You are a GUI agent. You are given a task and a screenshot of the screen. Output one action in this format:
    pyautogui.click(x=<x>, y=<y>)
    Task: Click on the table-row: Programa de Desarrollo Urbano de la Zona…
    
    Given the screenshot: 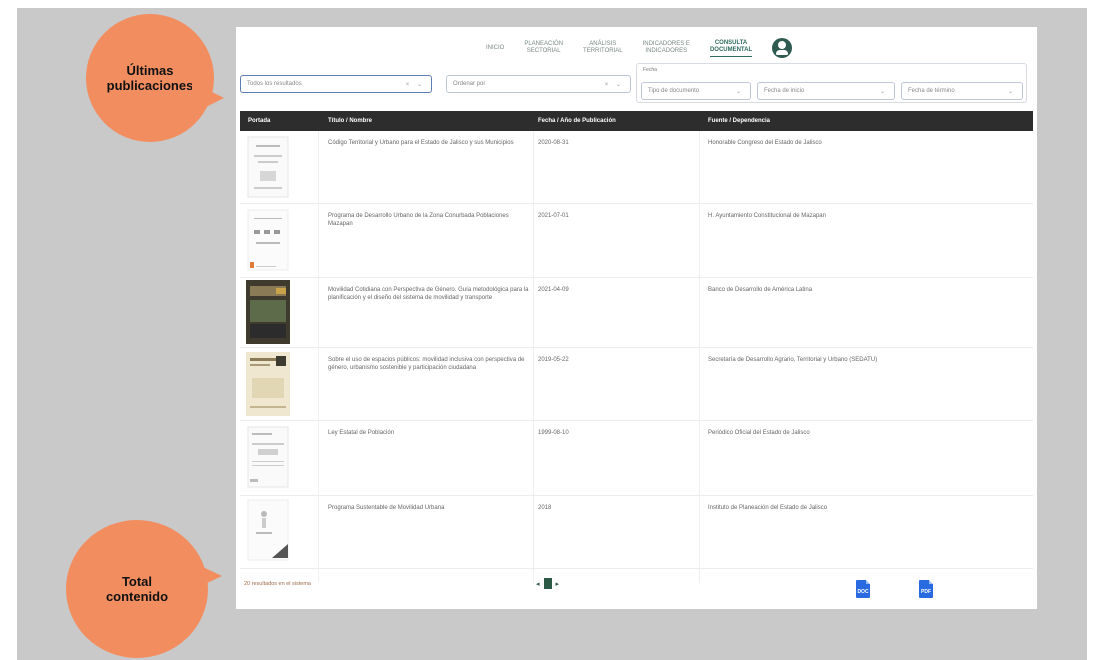 What is the action you would take?
    pyautogui.click(x=636, y=241)
    